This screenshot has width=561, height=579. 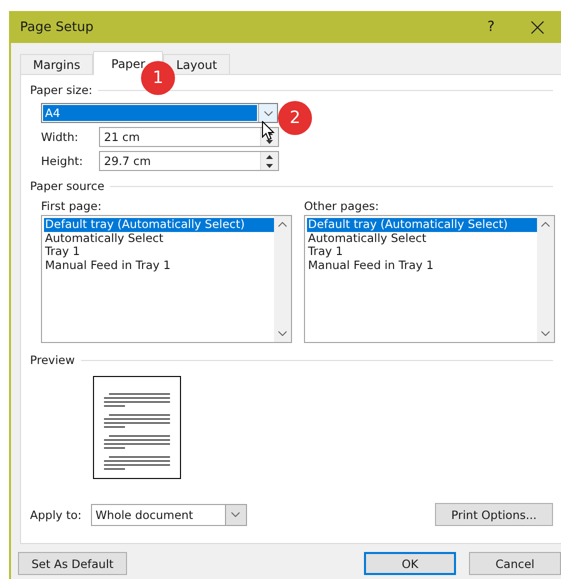 What do you see at coordinates (62, 161) in the screenshot?
I see `field-label: Height:` at bounding box center [62, 161].